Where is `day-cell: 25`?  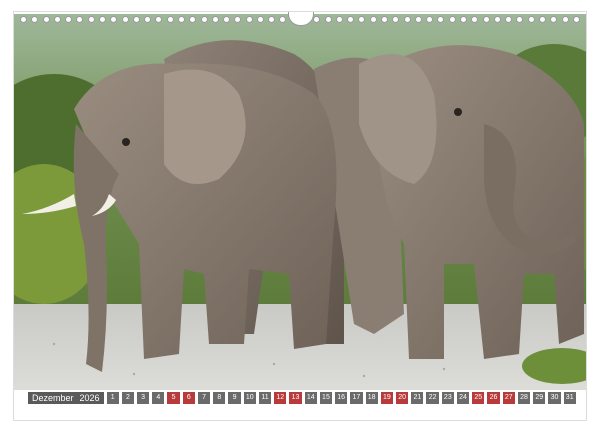 day-cell: 25 is located at coordinates (478, 398).